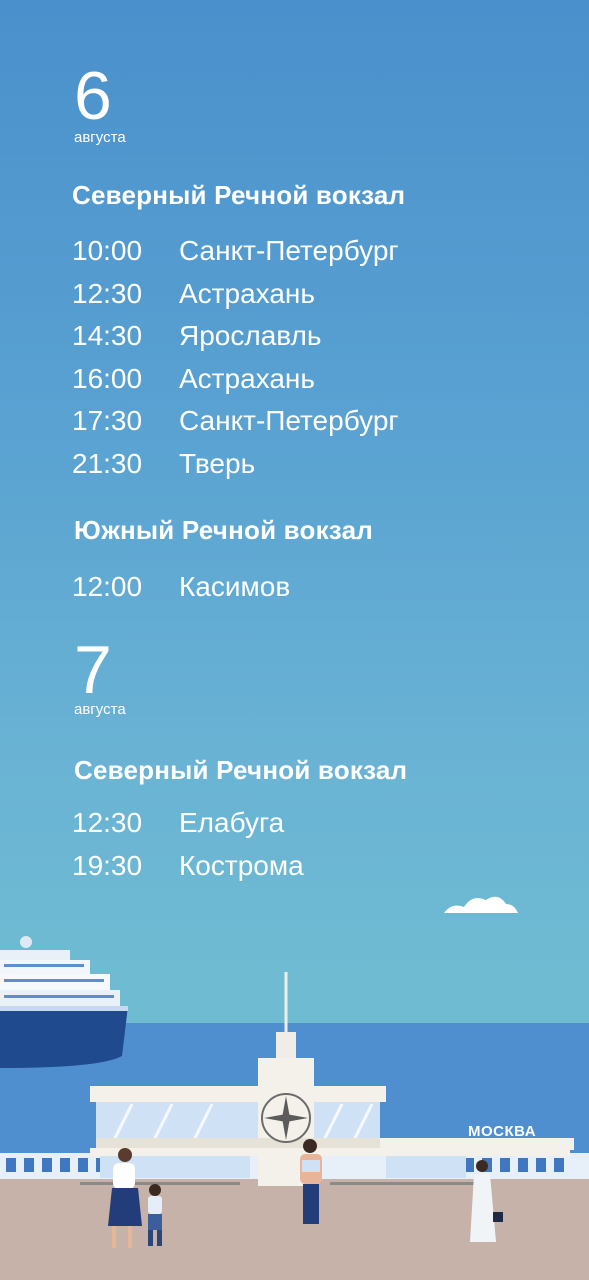  I want to click on departure-destination: Ярославль, so click(250, 335).